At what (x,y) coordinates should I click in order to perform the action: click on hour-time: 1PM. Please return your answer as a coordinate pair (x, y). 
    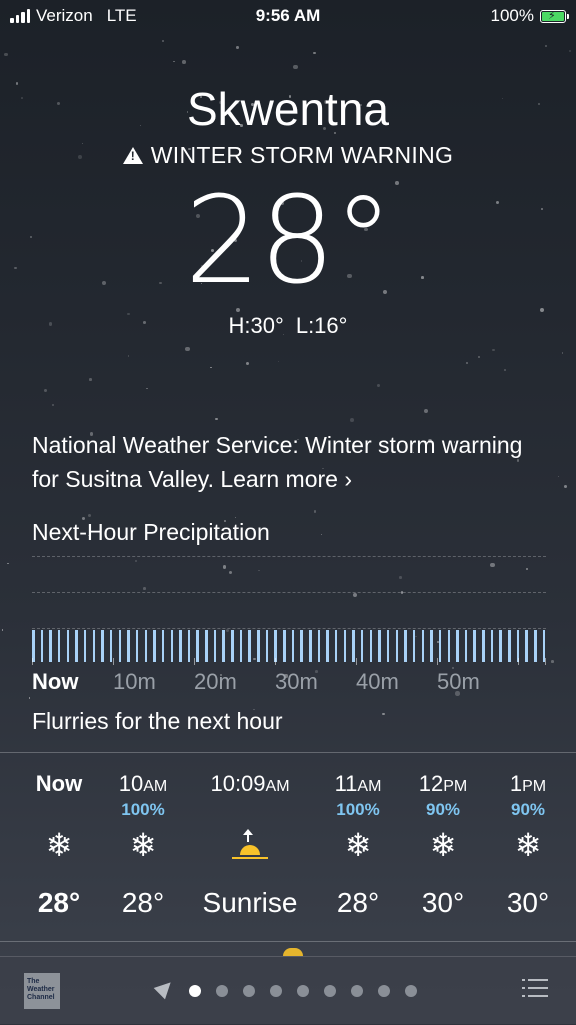
    Looking at the image, I should click on (528, 783).